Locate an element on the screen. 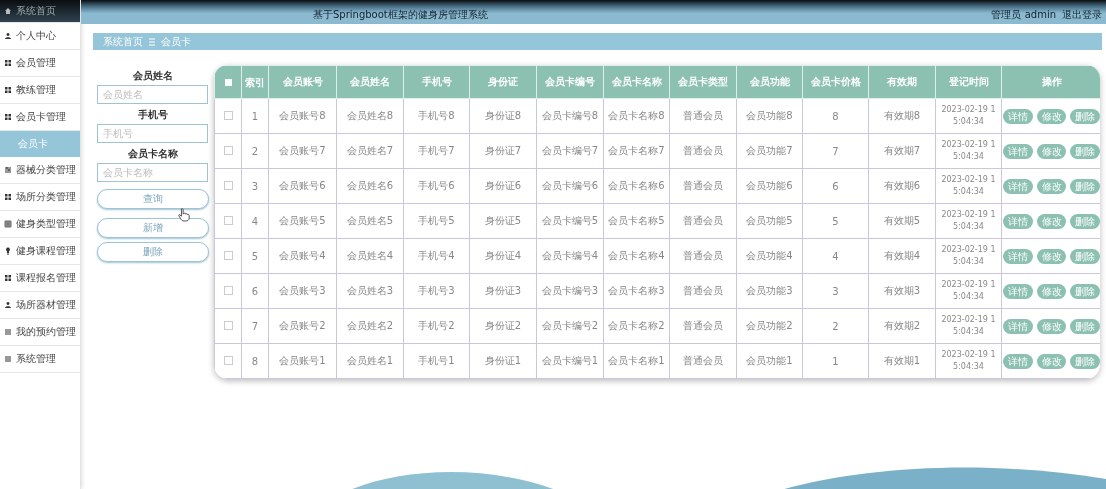 This screenshot has width=1106, height=489. table-cell: 8 is located at coordinates (255, 361).